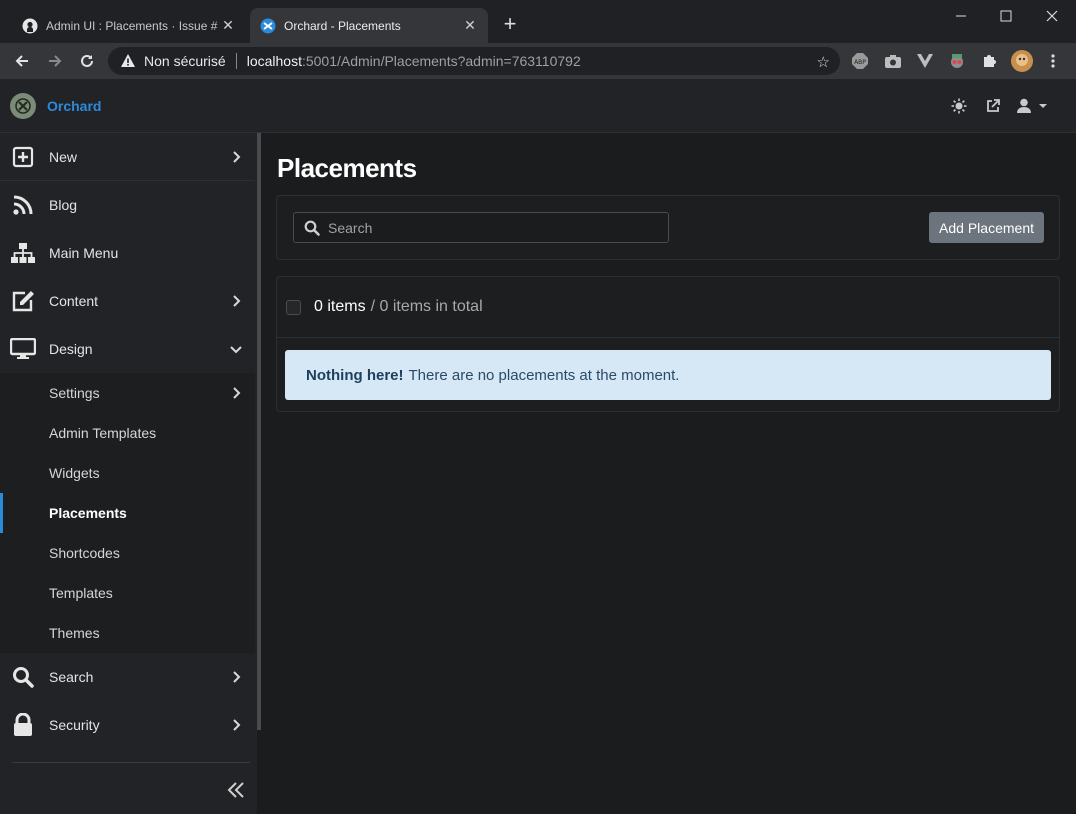 The height and width of the screenshot is (814, 1076). I want to click on url-path: :5001/Admin/Placements?admin=763110792, so click(441, 61).